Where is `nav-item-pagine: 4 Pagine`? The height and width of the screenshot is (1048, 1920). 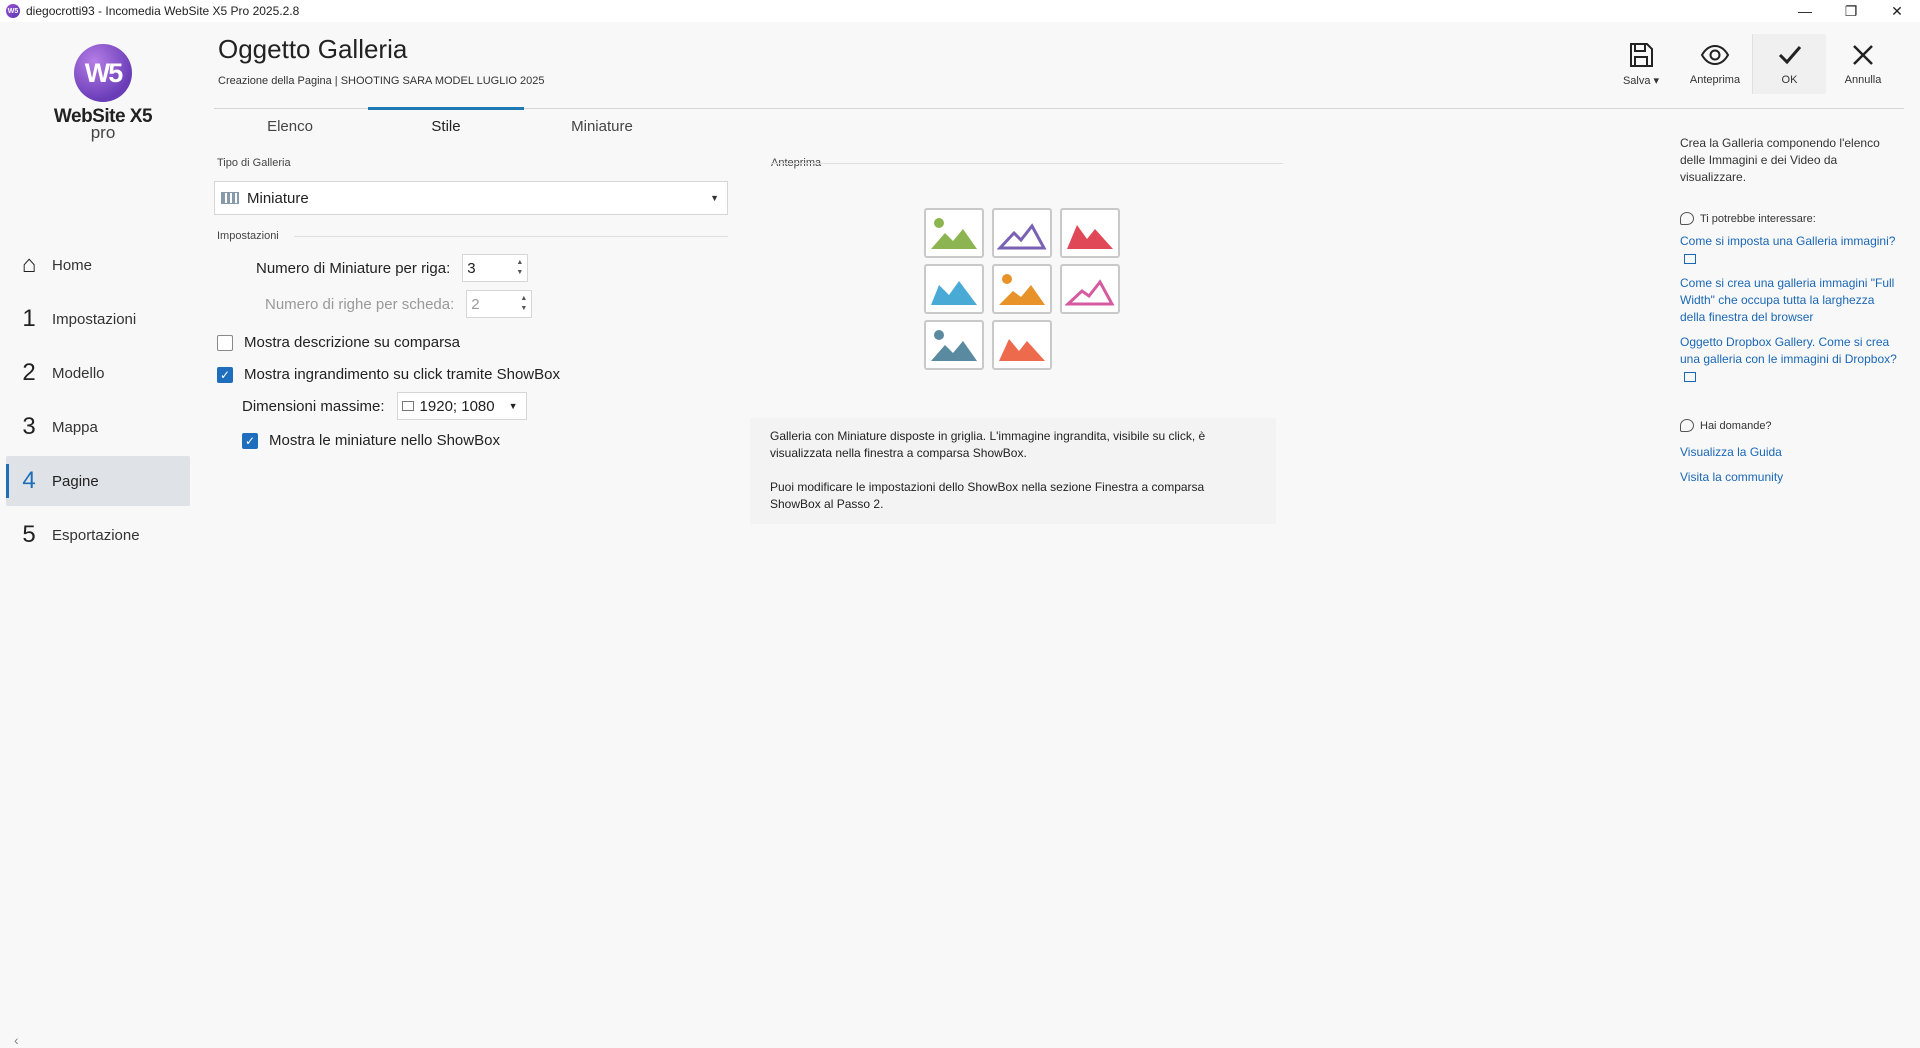 nav-item-pagine: 4 Pagine is located at coordinates (98, 481).